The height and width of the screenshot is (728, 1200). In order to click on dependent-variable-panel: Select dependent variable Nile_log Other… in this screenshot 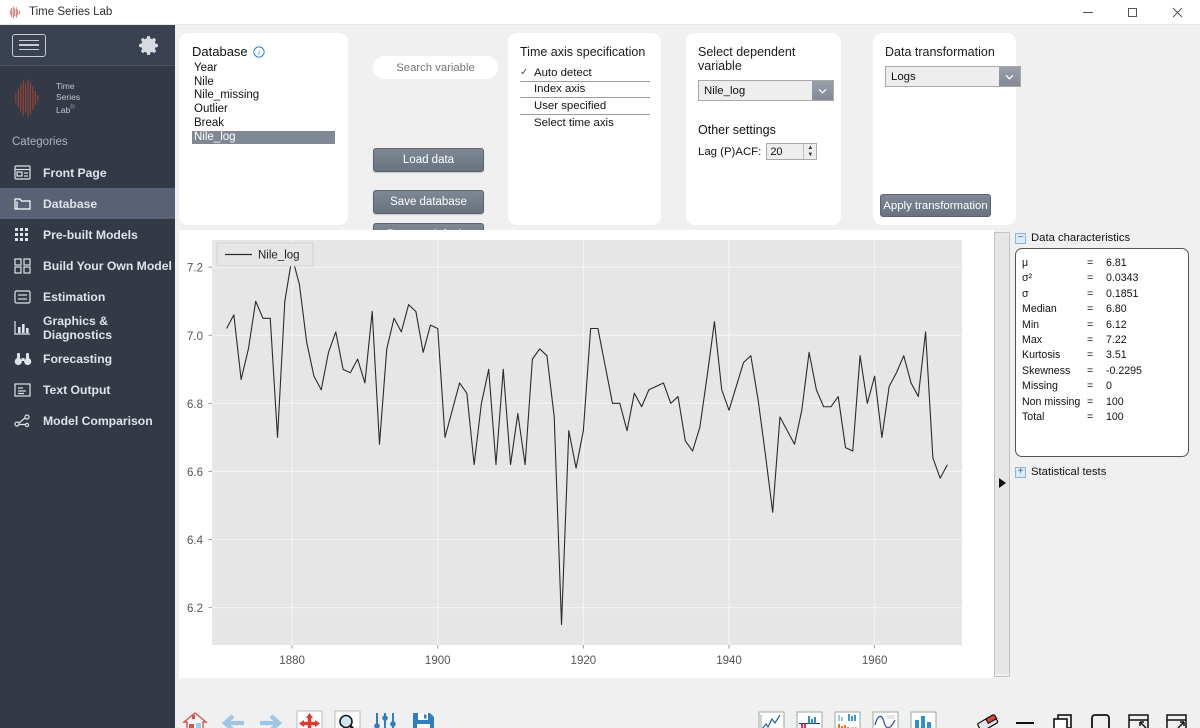, I will do `click(763, 129)`.